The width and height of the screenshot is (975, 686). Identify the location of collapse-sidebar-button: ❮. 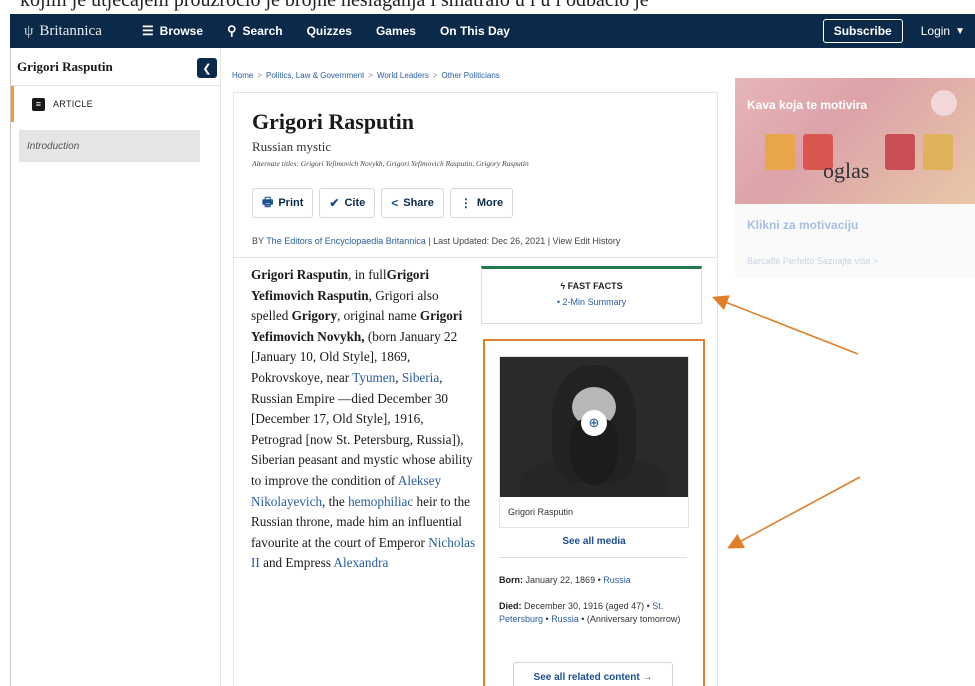
(207, 68).